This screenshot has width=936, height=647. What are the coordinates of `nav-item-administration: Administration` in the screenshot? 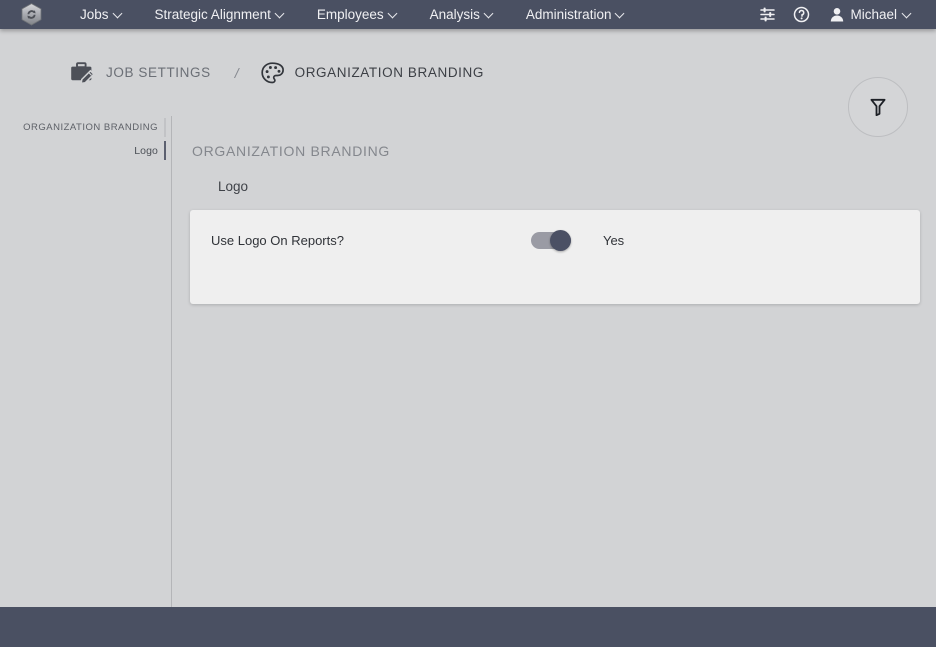 It's located at (576, 14).